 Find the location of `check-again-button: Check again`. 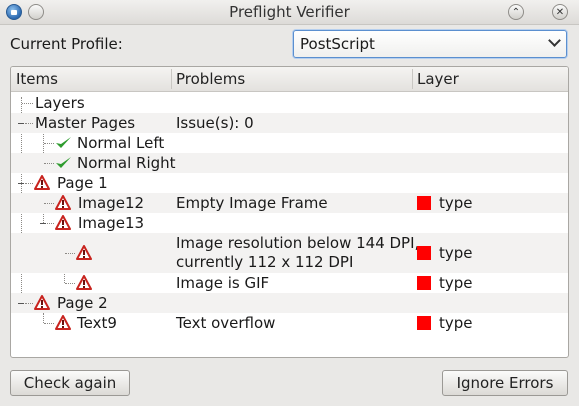

check-again-button: Check again is located at coordinates (70, 383).